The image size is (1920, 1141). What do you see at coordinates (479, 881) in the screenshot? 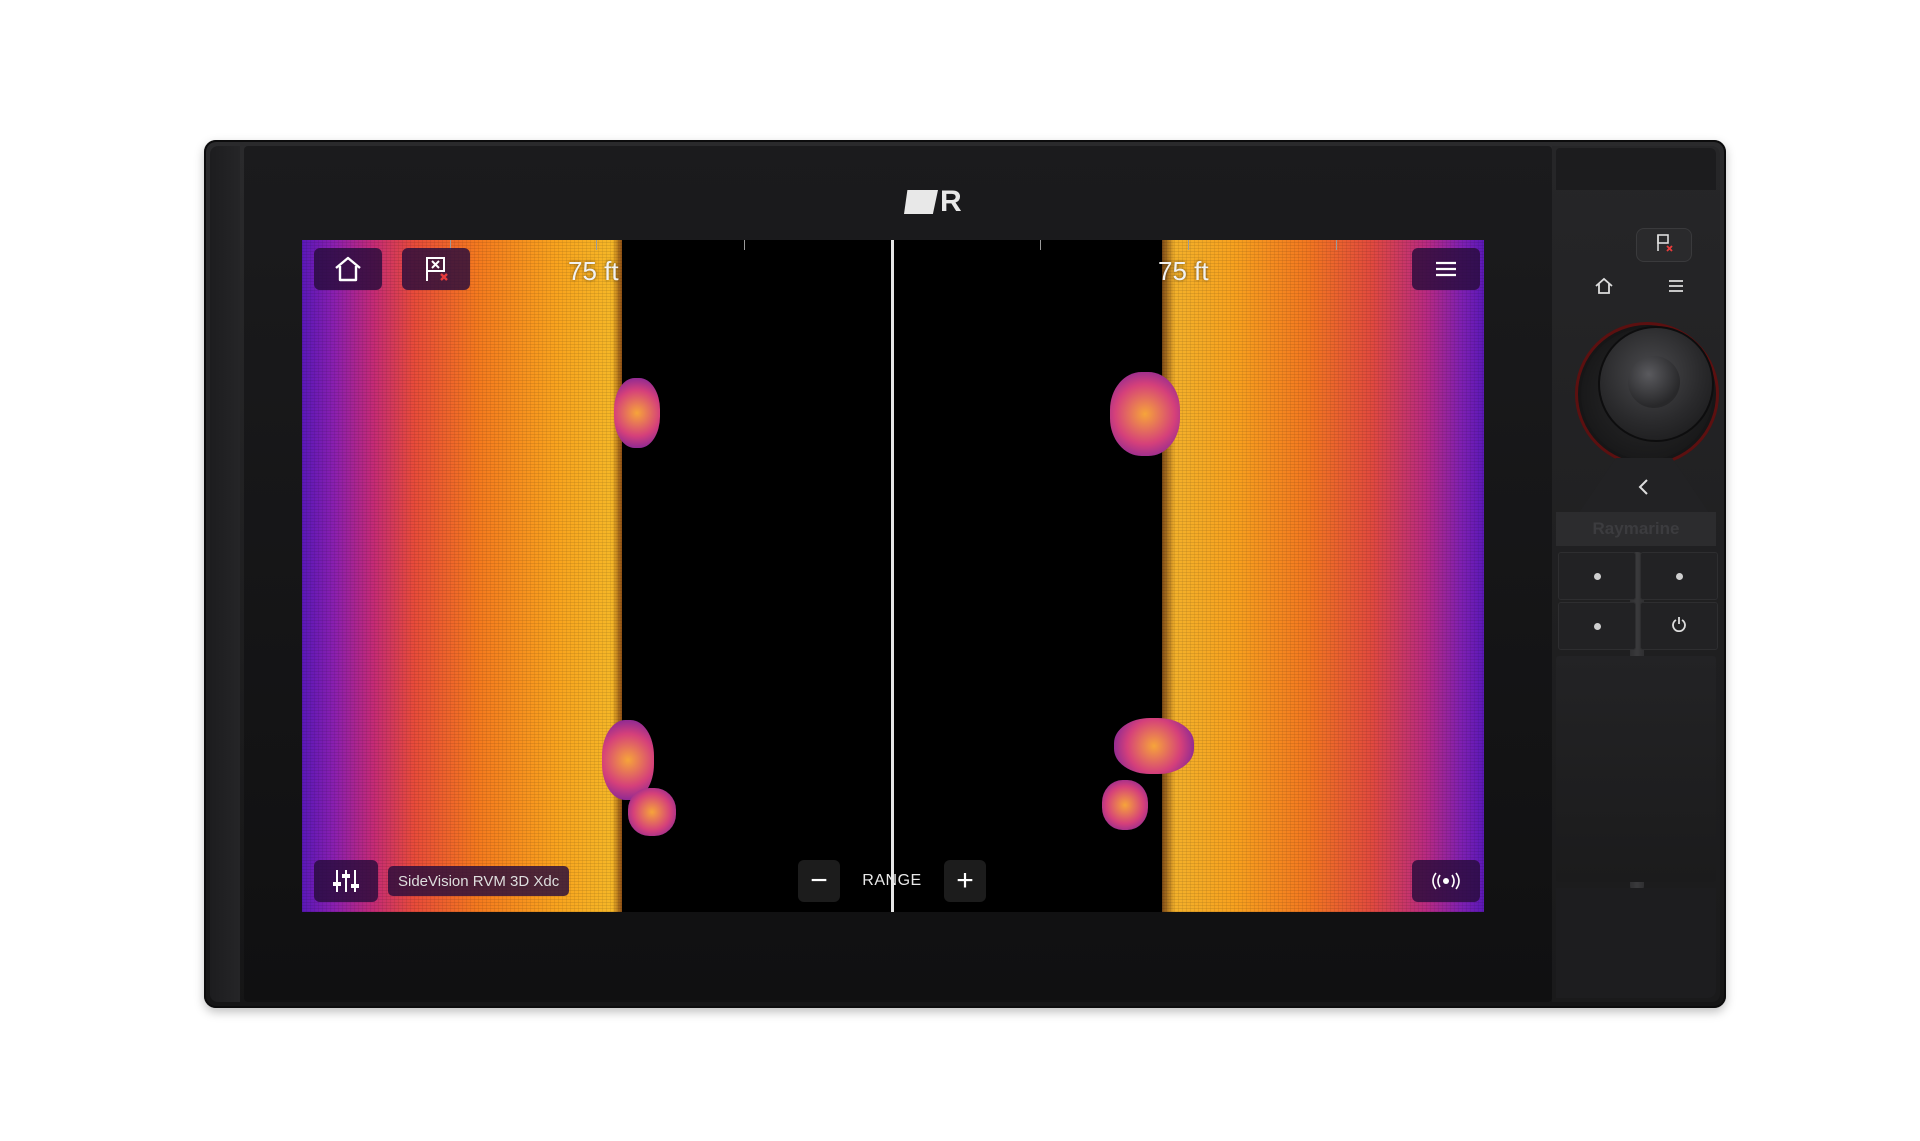
I see `sonar-source-label: SideVision RVM 3D Xdc` at bounding box center [479, 881].